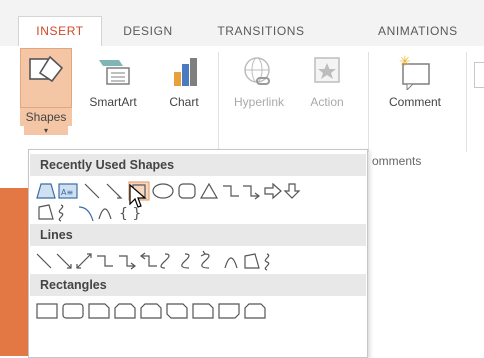 The height and width of the screenshot is (358, 484). I want to click on slide-gap, so click(15, 182).